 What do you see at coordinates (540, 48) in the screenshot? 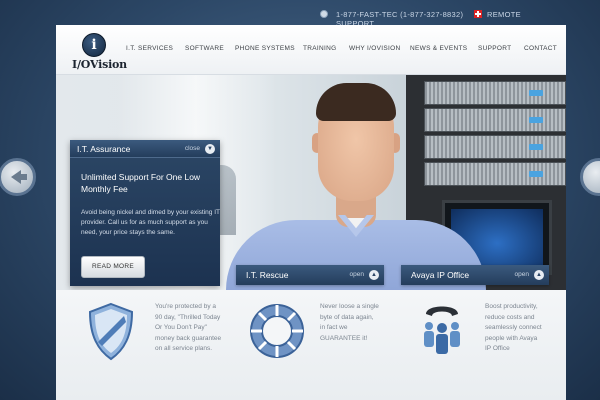
I see `nav-contact: CONTACT` at bounding box center [540, 48].